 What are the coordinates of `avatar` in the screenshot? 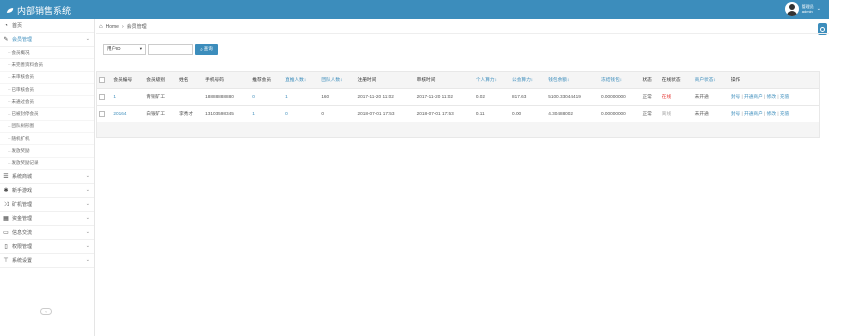 It's located at (791, 9).